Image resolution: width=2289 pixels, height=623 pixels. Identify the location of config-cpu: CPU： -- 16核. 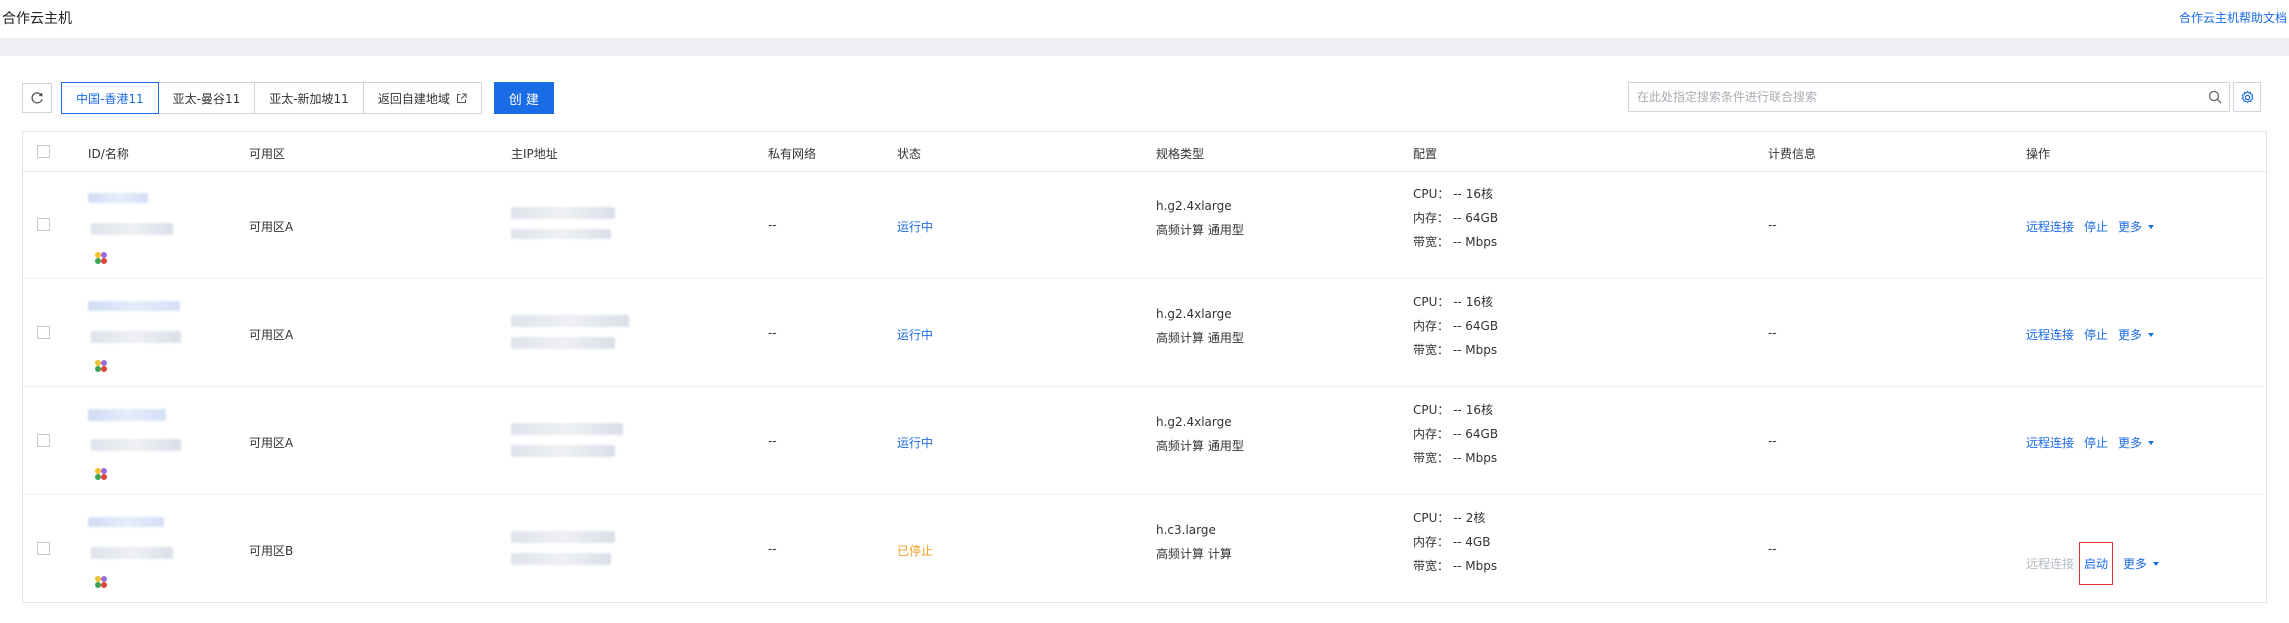
(1453, 194).